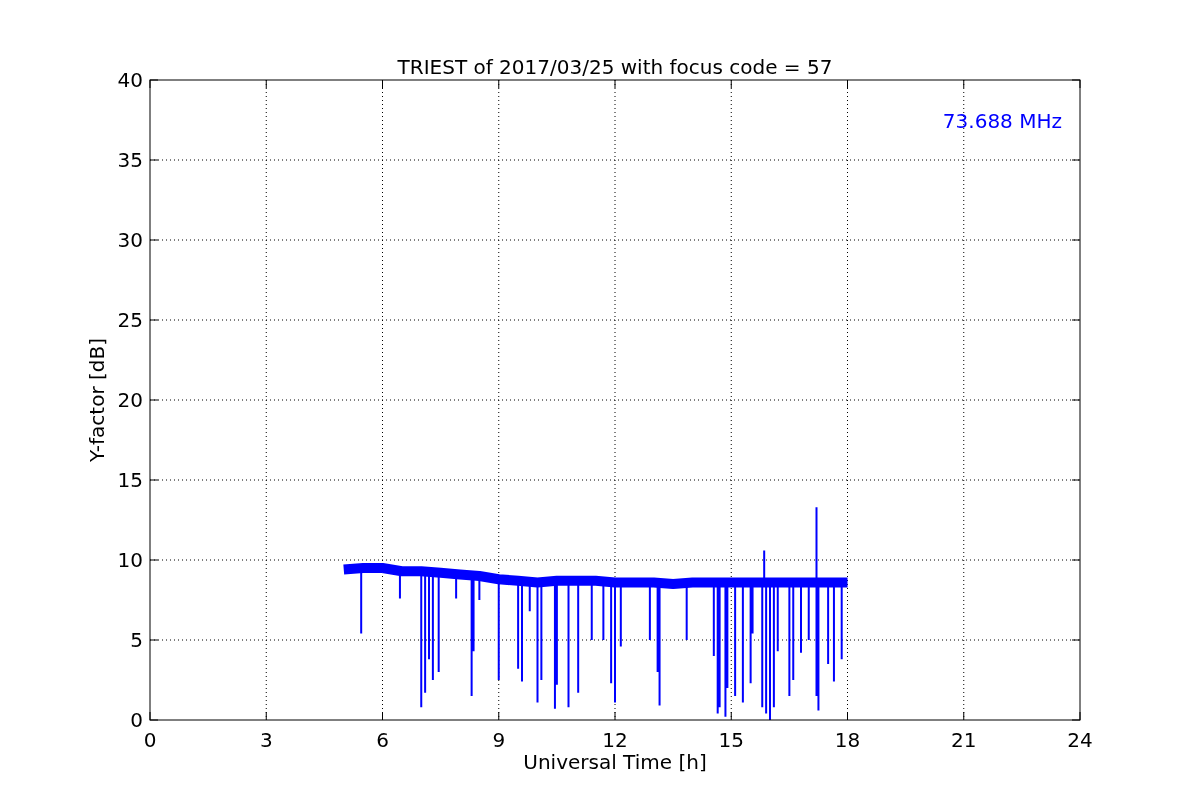 The image size is (1200, 800). What do you see at coordinates (615, 740) in the screenshot?
I see `x-tick-label: 12` at bounding box center [615, 740].